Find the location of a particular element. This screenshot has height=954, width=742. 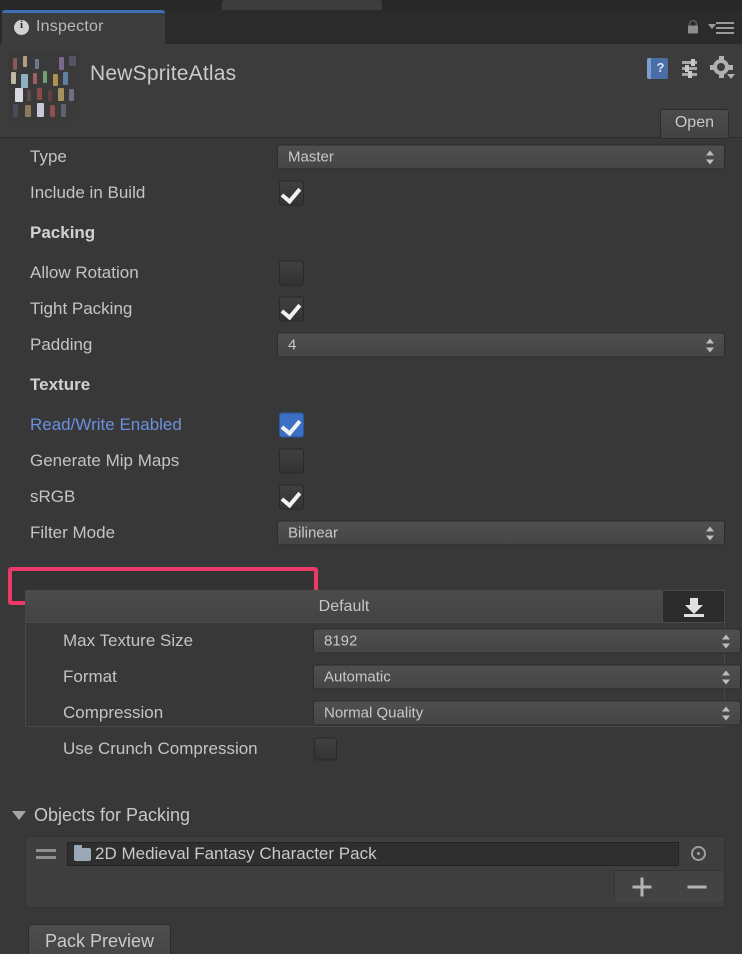

section-texture: Texture is located at coordinates (371, 385).